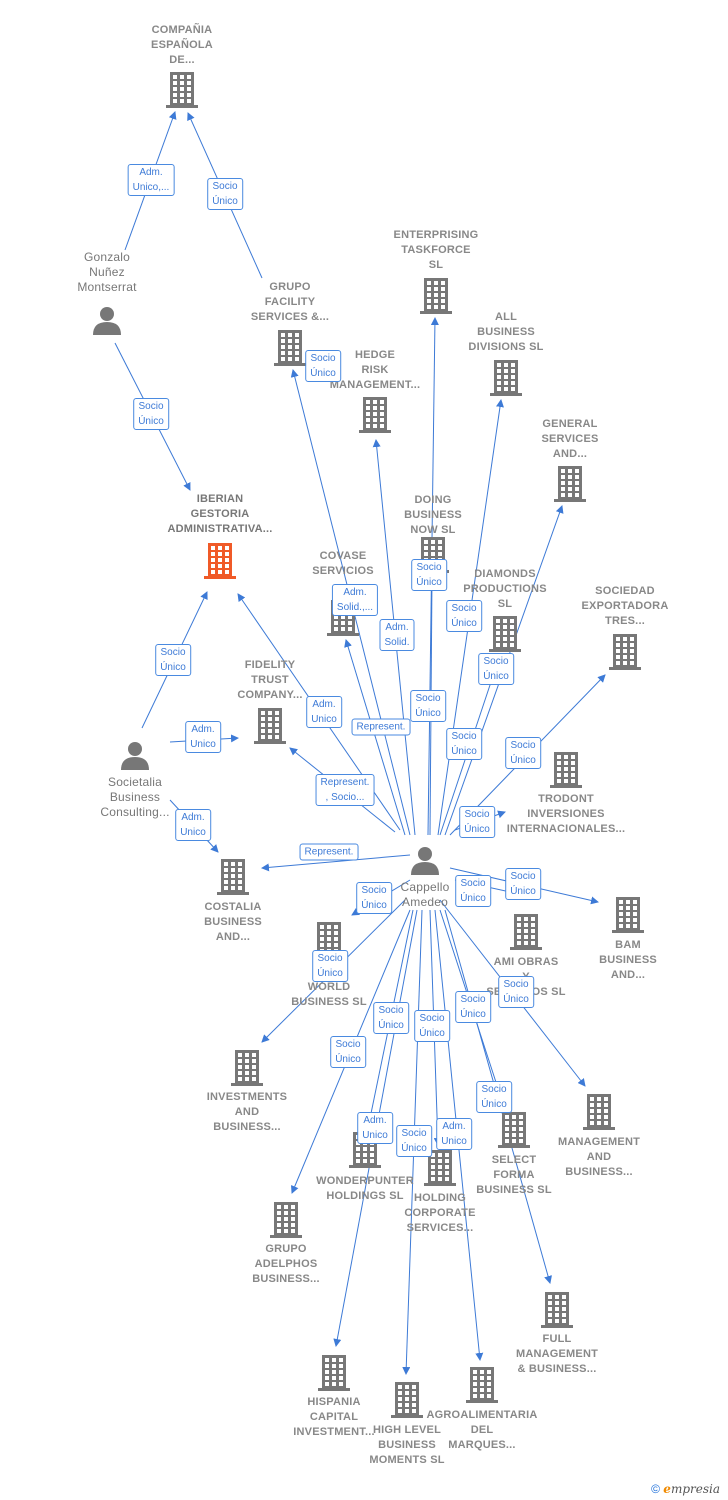 The width and height of the screenshot is (728, 1500). I want to click on node-label-enterprising: ENTERPRISING TASKFORCE SL, so click(436, 250).